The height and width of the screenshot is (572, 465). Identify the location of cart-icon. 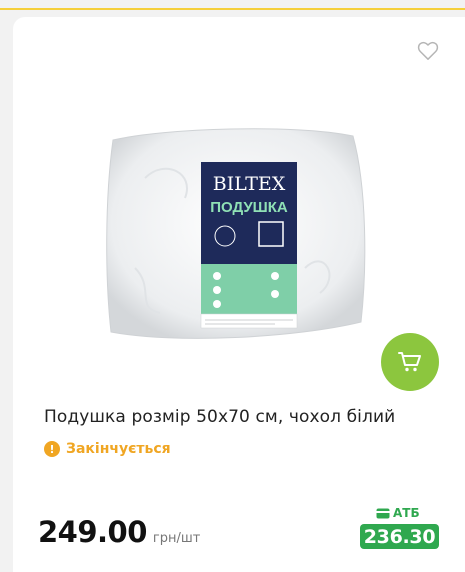
(409, 362).